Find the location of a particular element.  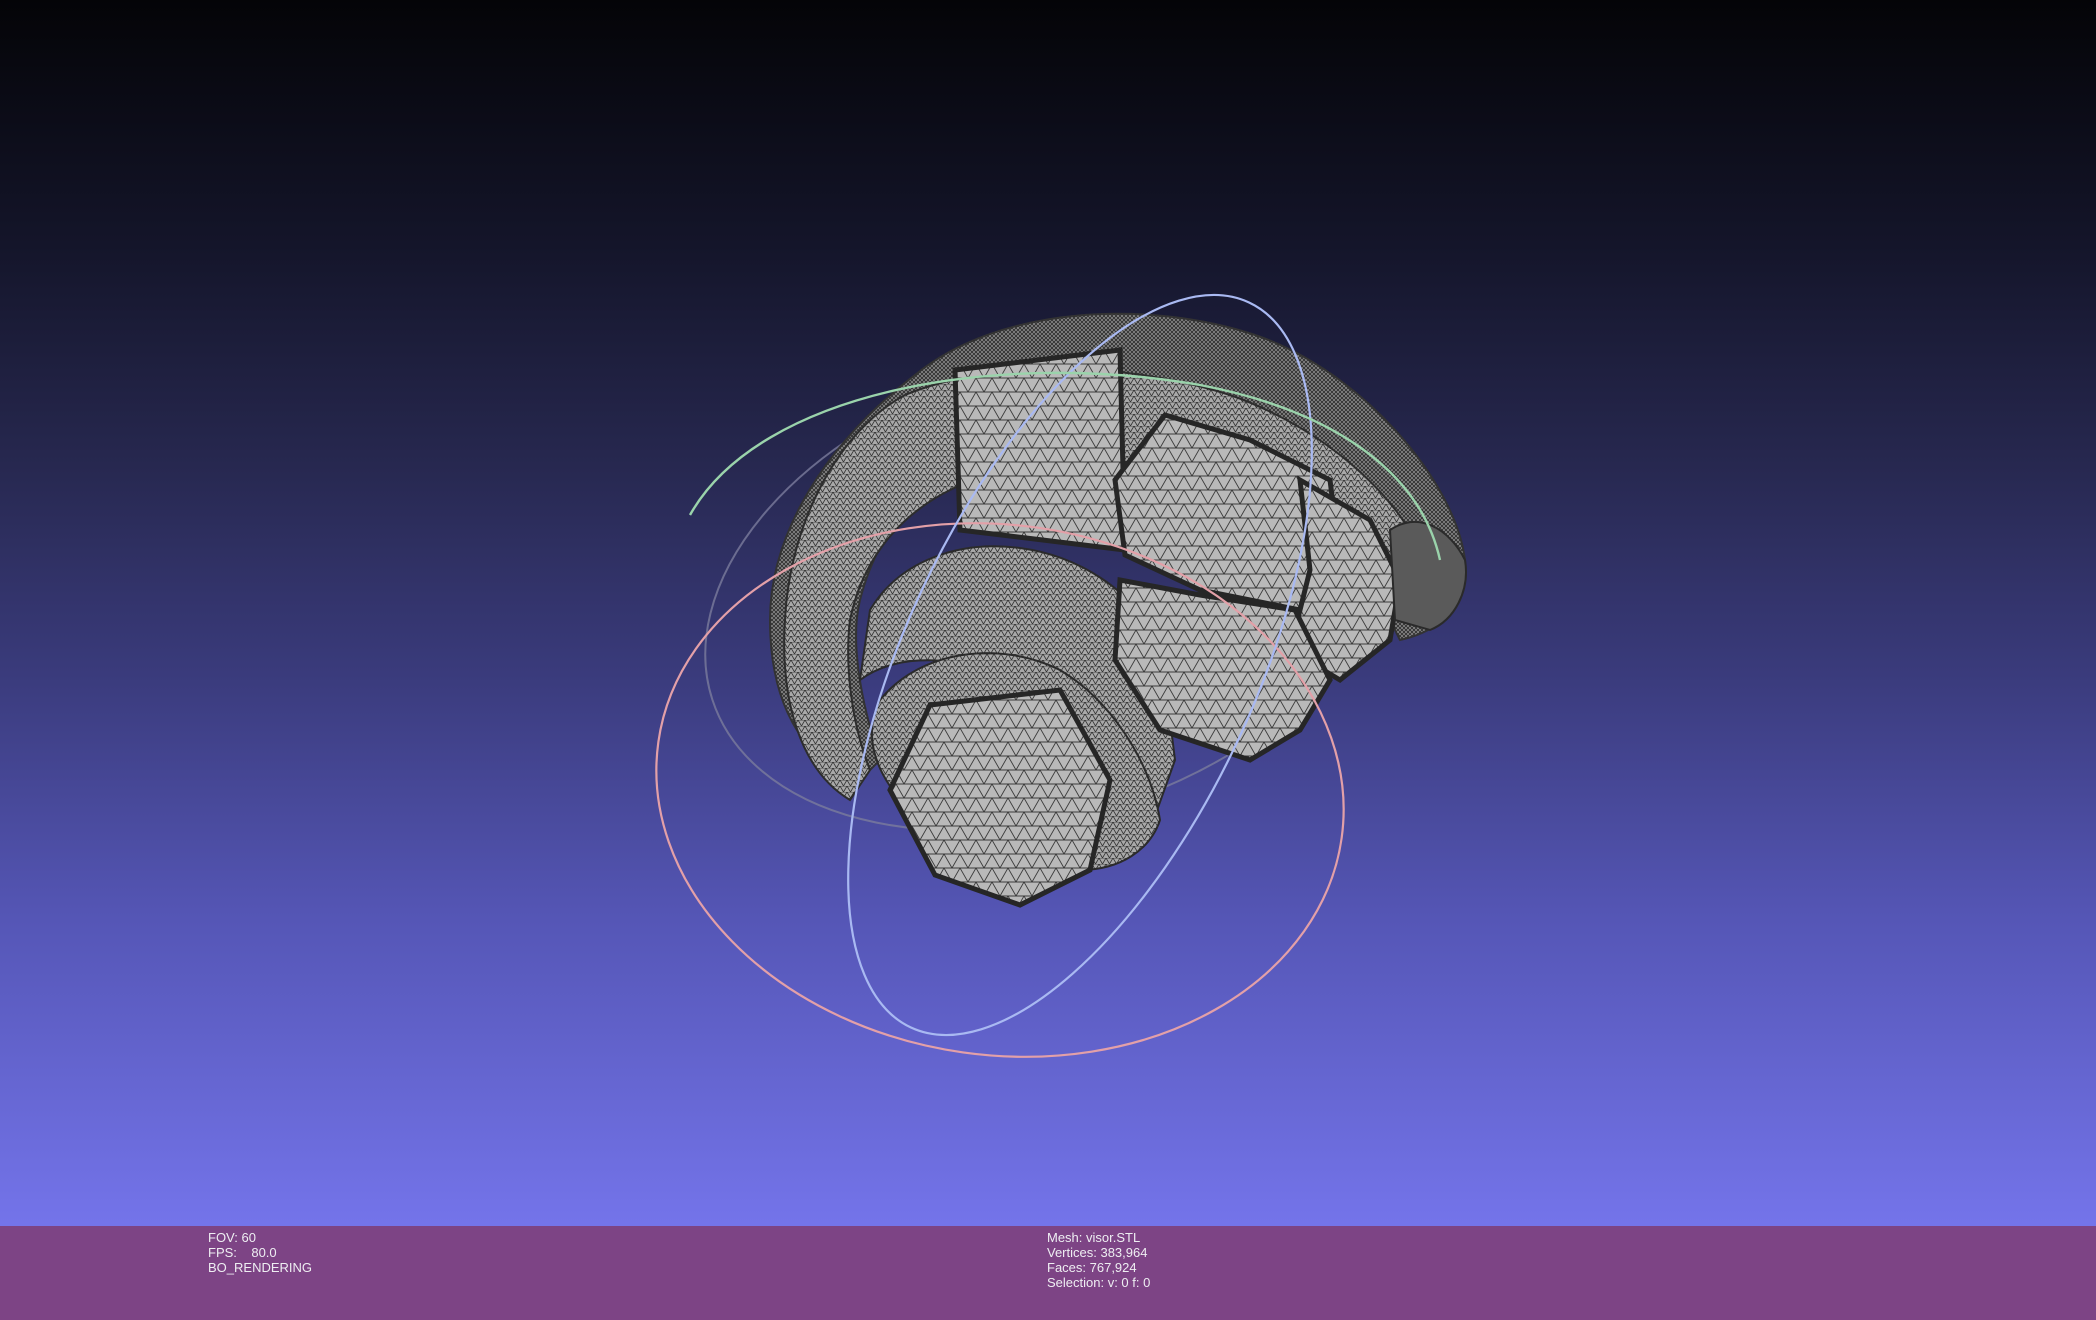

faces-readout: Faces: 767,924 is located at coordinates (1092, 1267).